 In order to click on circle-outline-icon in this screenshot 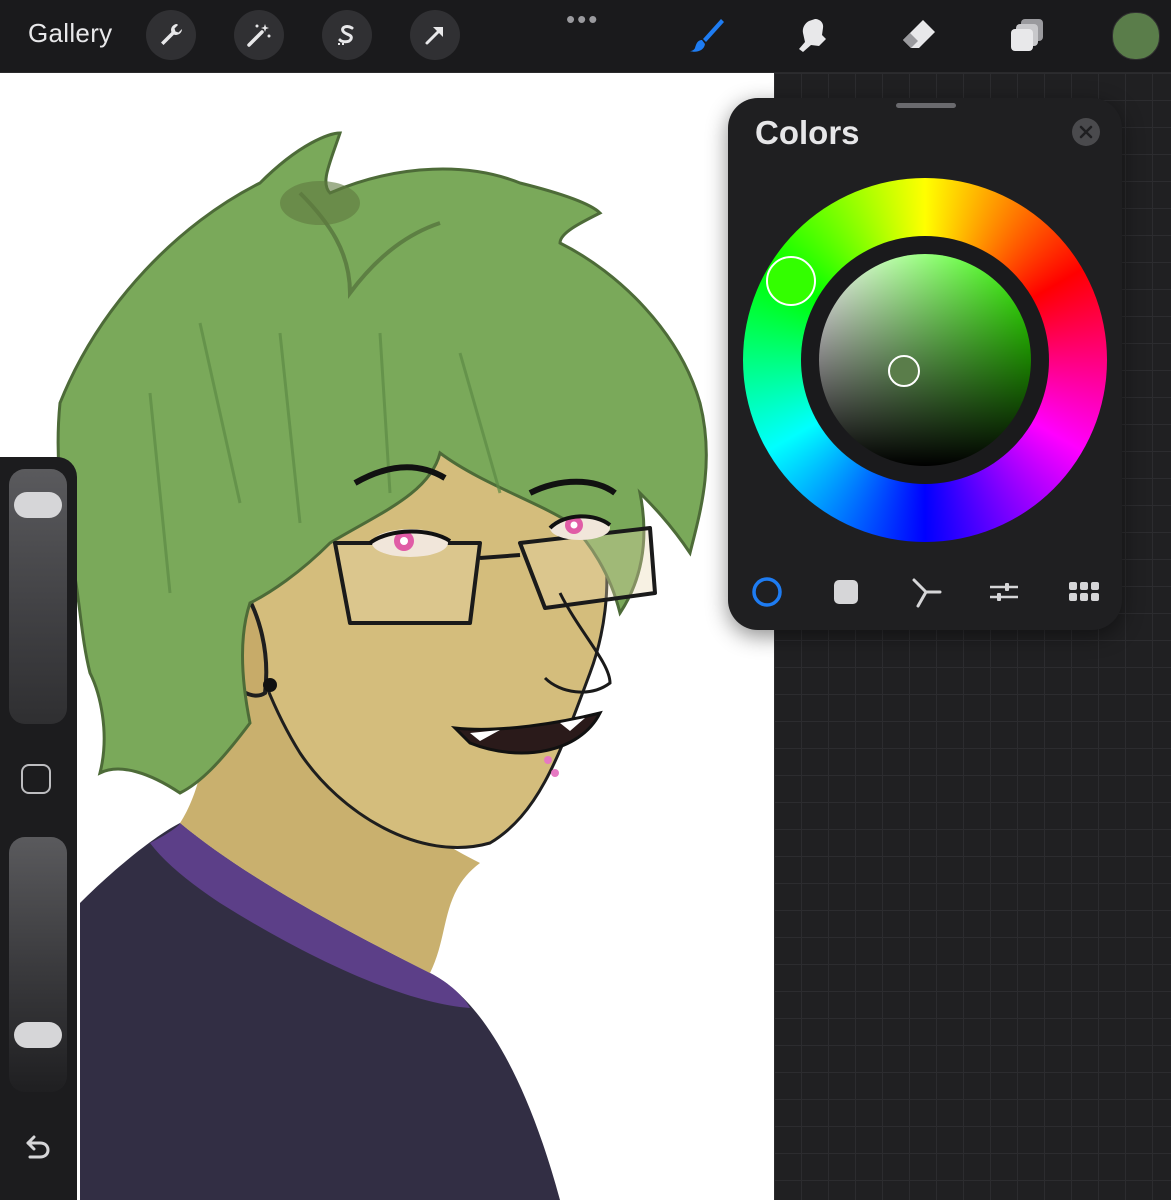, I will do `click(767, 592)`.